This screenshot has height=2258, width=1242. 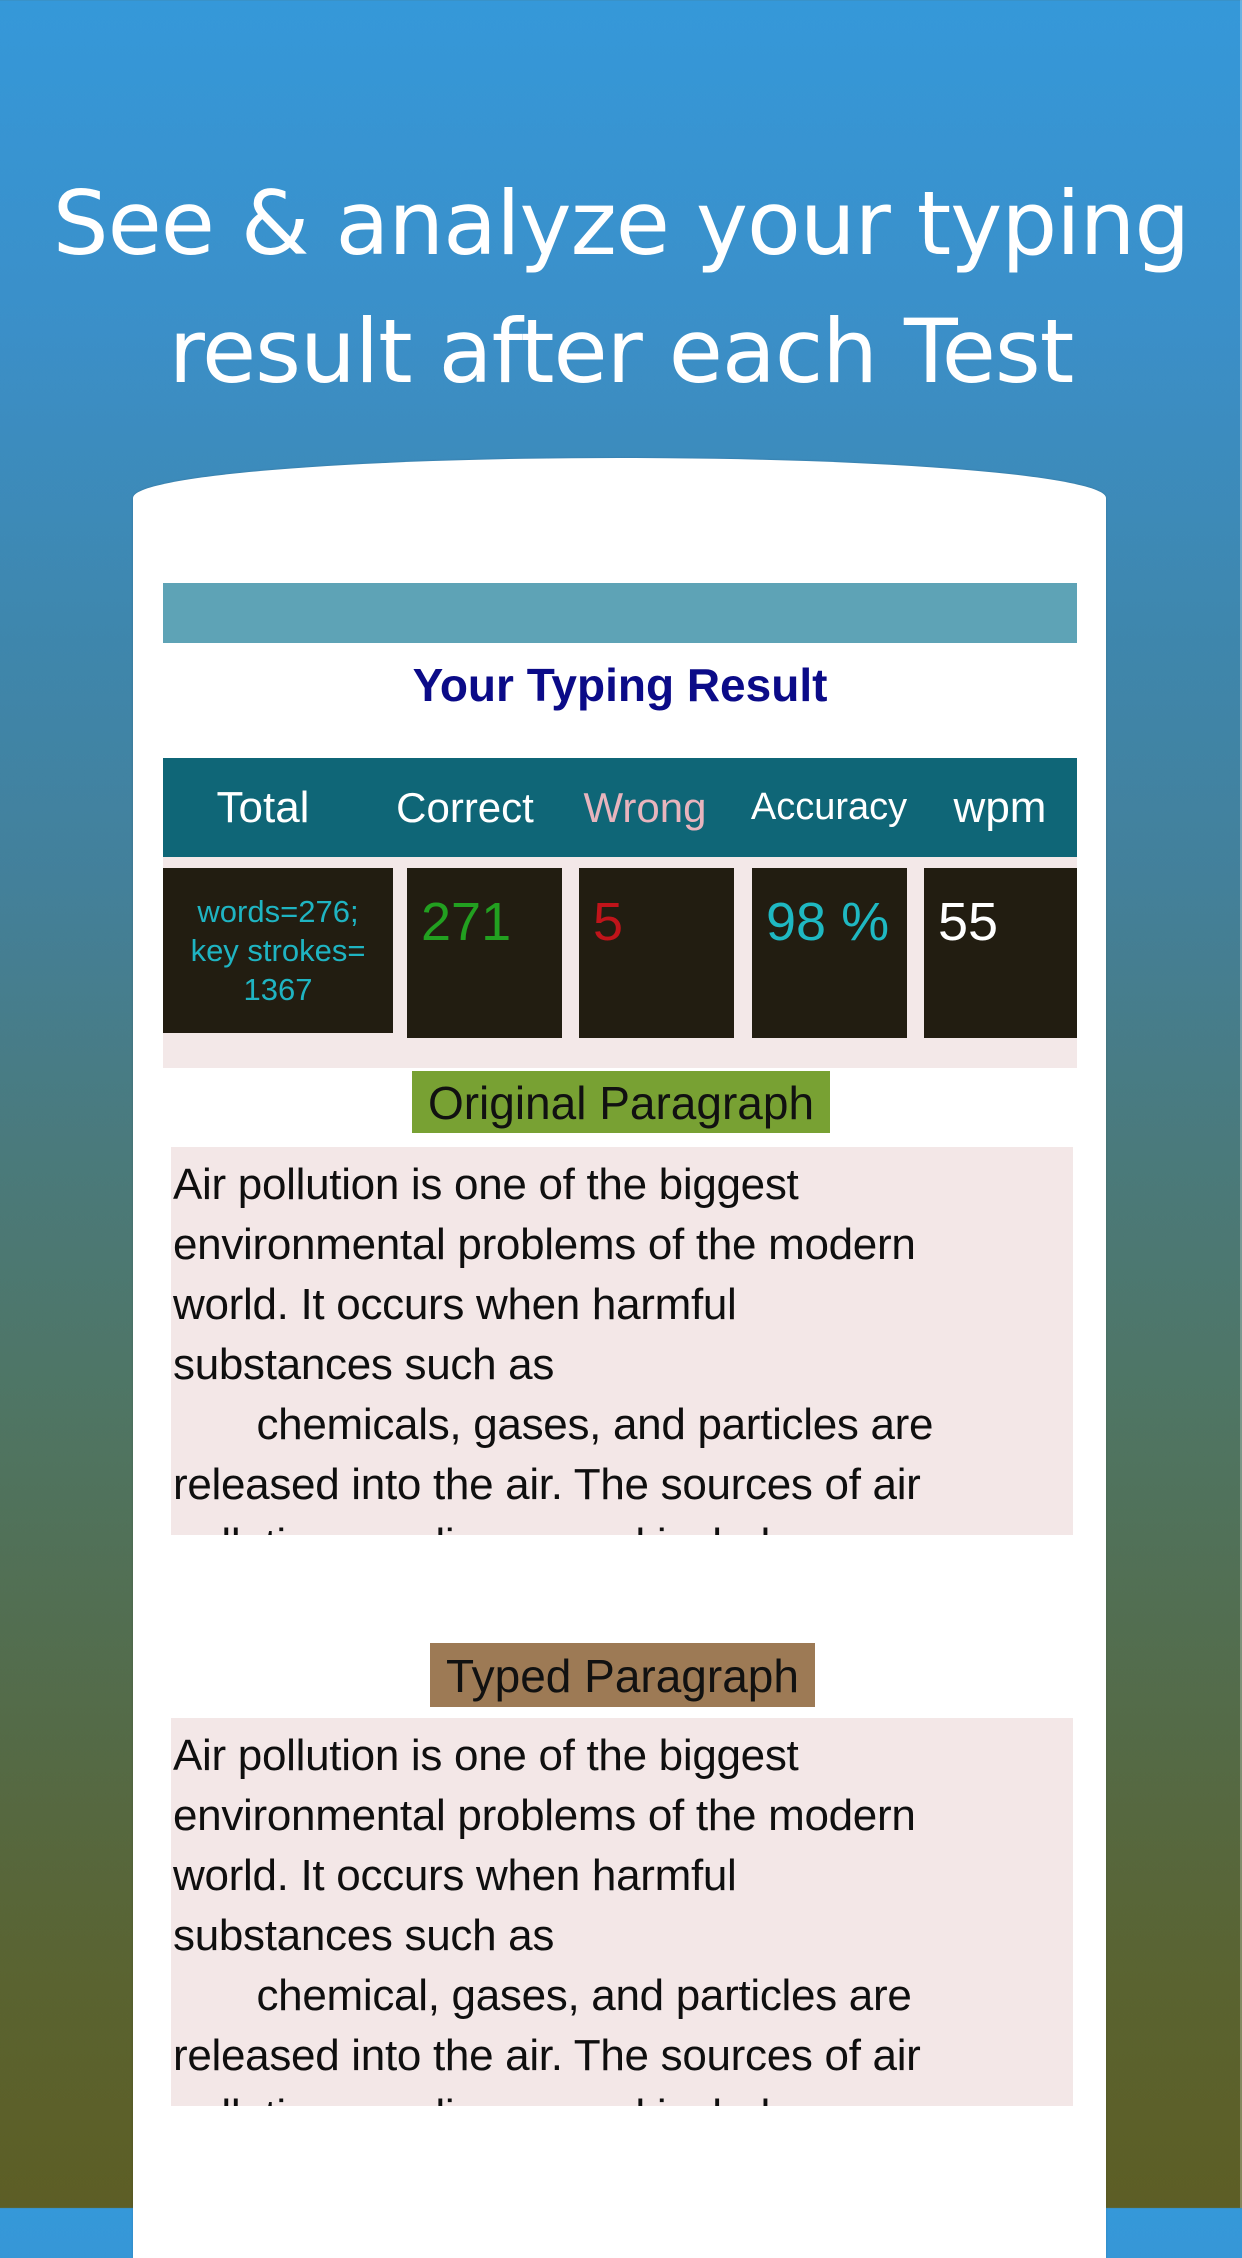 I want to click on correct-value: 271, so click(x=466, y=922).